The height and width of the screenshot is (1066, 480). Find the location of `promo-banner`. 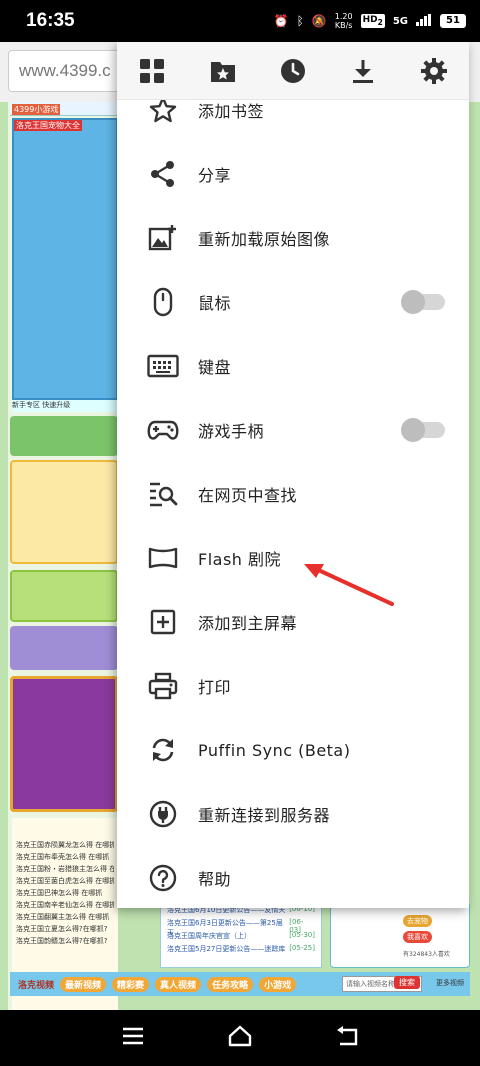

promo-banner is located at coordinates (64, 436).